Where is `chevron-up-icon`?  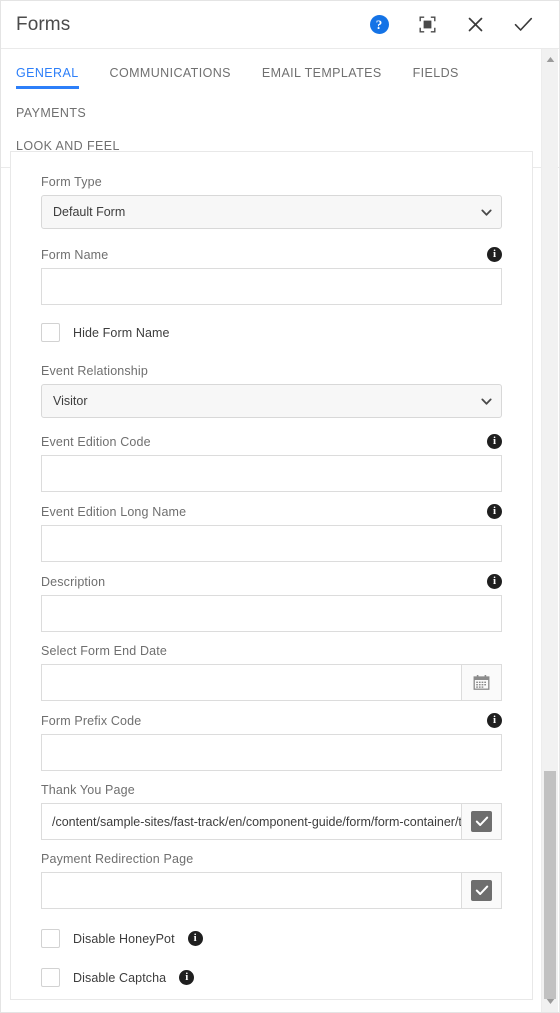
chevron-up-icon is located at coordinates (550, 59).